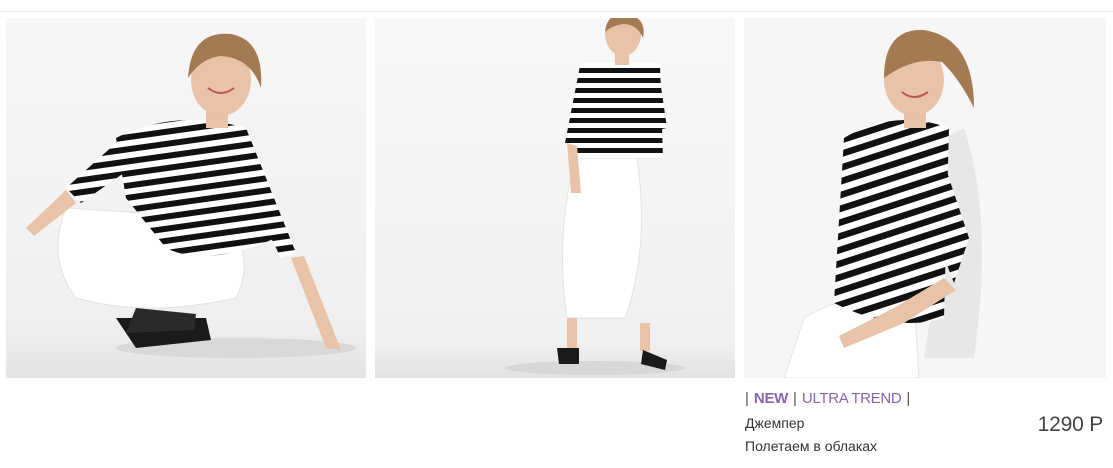  I want to click on product-type: Джемпер, so click(775, 423).